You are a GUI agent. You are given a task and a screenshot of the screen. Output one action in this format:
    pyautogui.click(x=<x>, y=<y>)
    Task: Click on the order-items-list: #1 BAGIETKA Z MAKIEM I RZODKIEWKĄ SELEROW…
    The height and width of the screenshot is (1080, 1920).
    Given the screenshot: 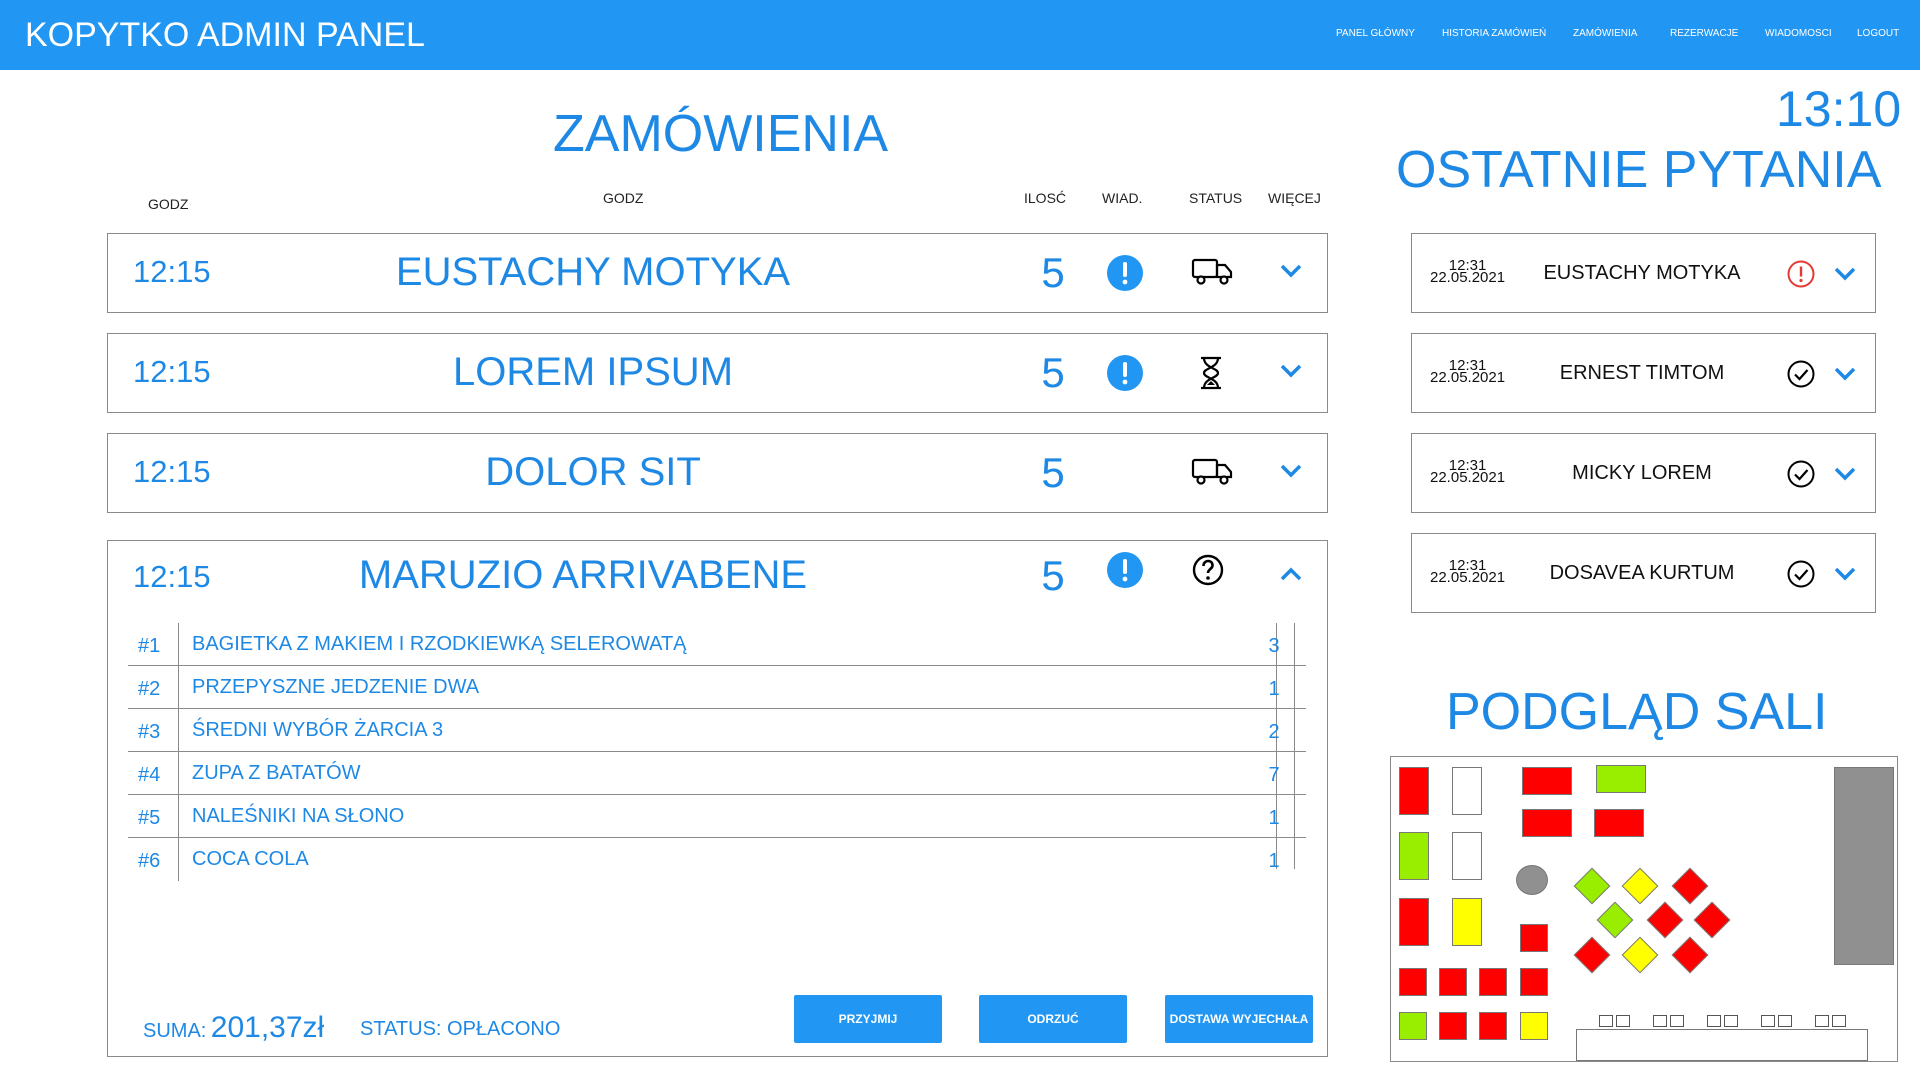 What is the action you would take?
    pyautogui.click(x=717, y=752)
    